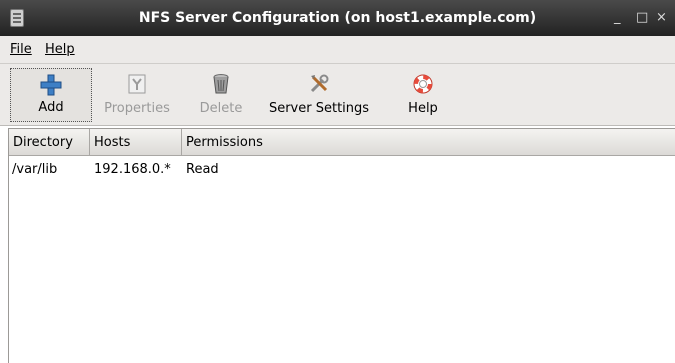  What do you see at coordinates (661, 17) in the screenshot?
I see `close-button: ×` at bounding box center [661, 17].